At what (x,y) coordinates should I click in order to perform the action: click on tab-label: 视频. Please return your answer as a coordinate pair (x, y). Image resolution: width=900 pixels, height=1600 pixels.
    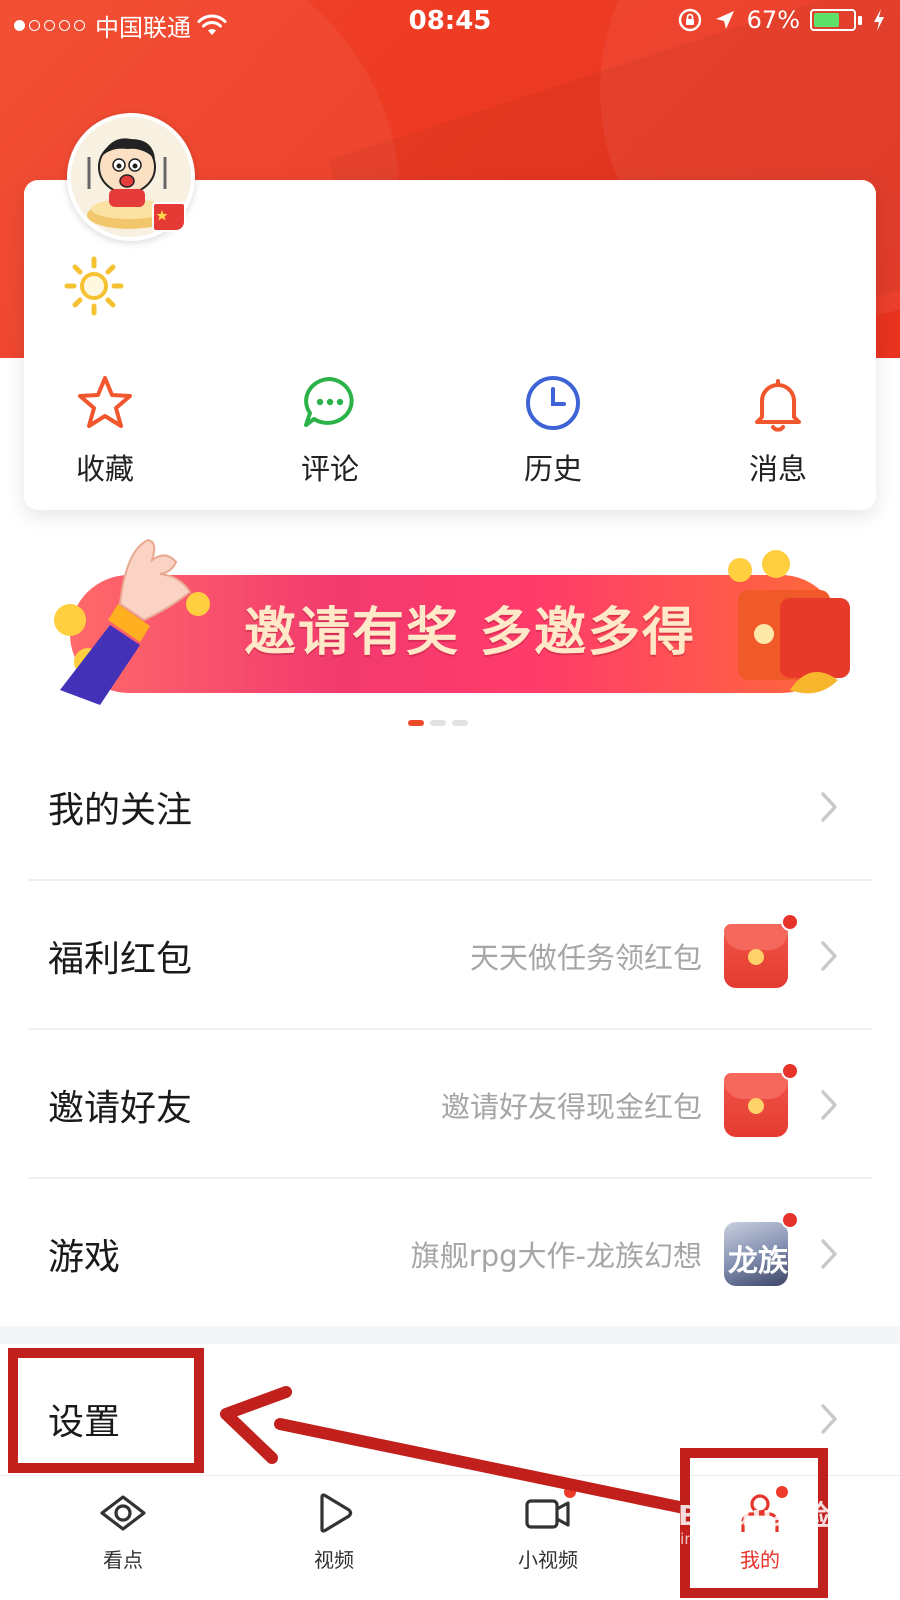
    Looking at the image, I should click on (334, 1560).